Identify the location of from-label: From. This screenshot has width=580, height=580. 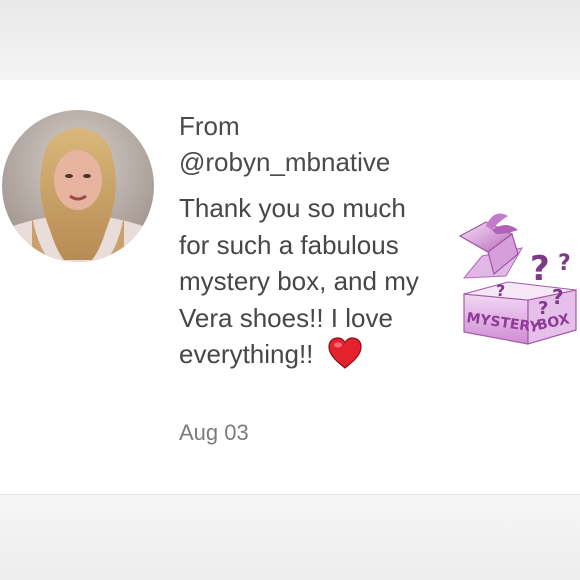
(209, 126).